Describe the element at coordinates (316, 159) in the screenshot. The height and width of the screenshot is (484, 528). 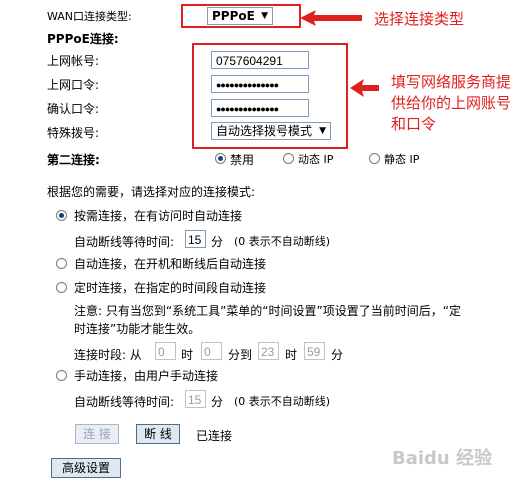
I see `second-dynamic-label: 动态 IP` at that location.